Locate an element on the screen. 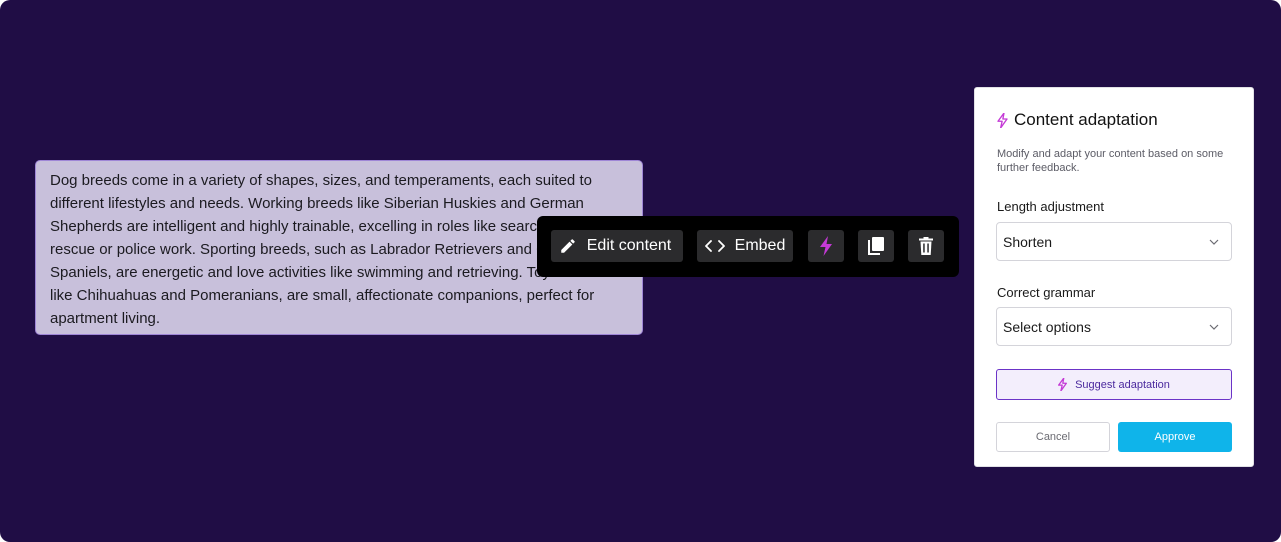 The image size is (1281, 542). approve-button: Approve is located at coordinates (1175, 437).